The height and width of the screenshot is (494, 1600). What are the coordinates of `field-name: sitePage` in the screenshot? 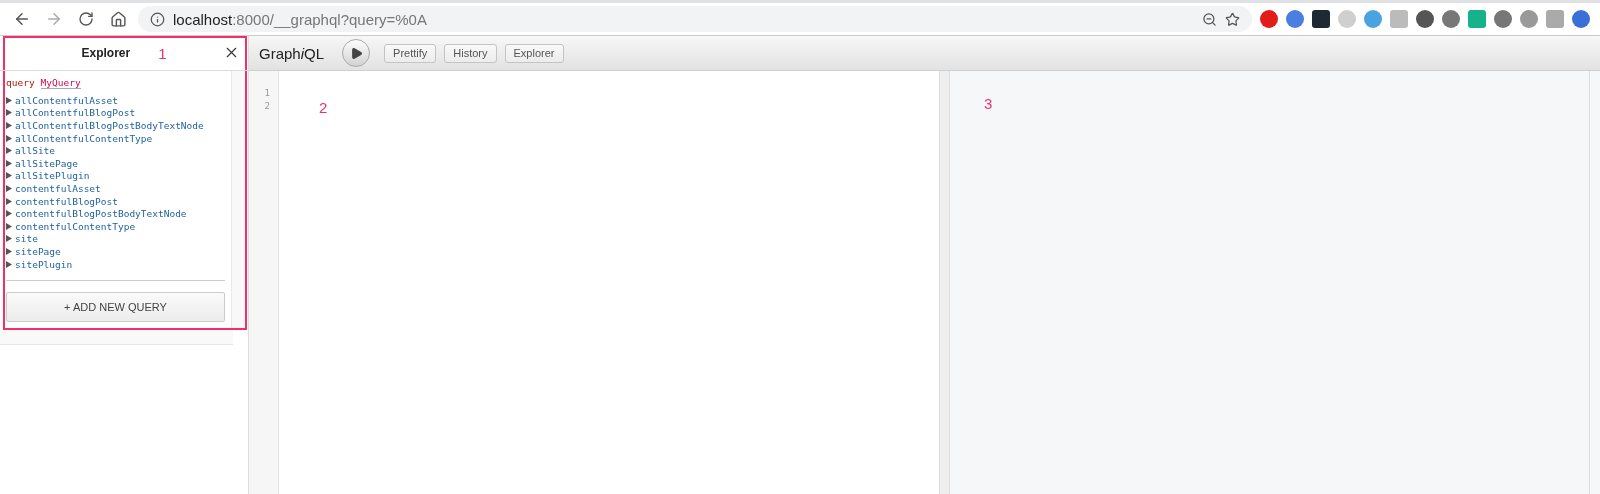 It's located at (38, 251).